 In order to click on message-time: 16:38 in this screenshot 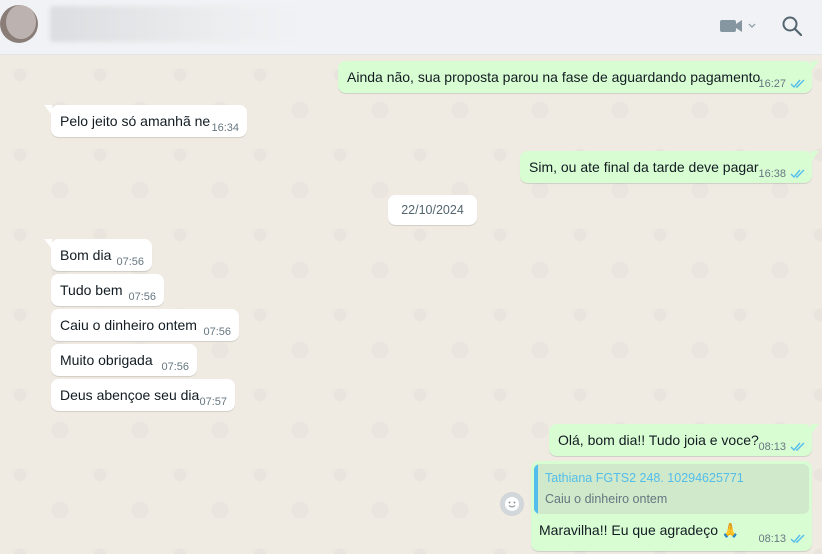, I will do `click(772, 174)`.